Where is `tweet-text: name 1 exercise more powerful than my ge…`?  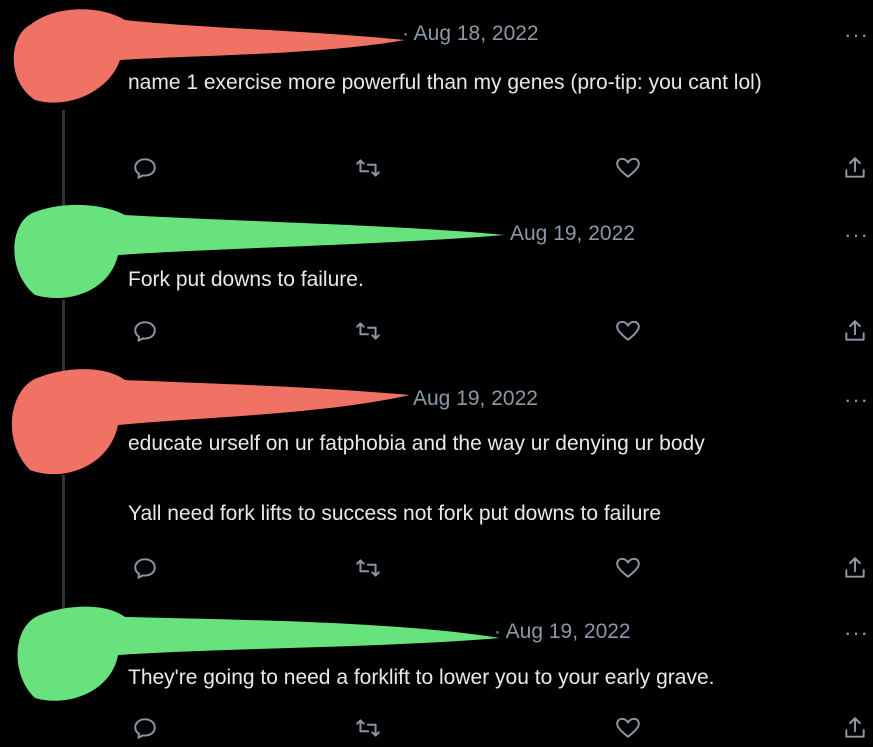 tweet-text: name 1 exercise more powerful than my ge… is located at coordinates (445, 82).